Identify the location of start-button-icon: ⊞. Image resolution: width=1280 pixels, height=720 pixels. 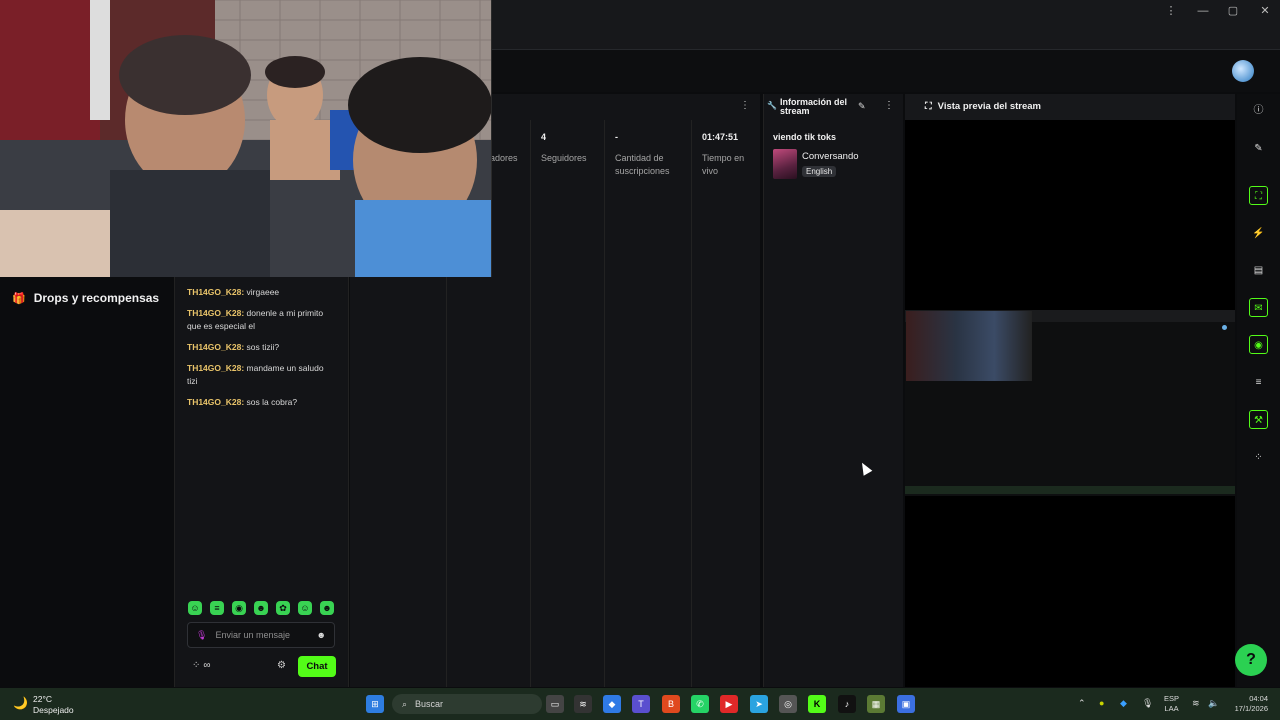
(375, 704).